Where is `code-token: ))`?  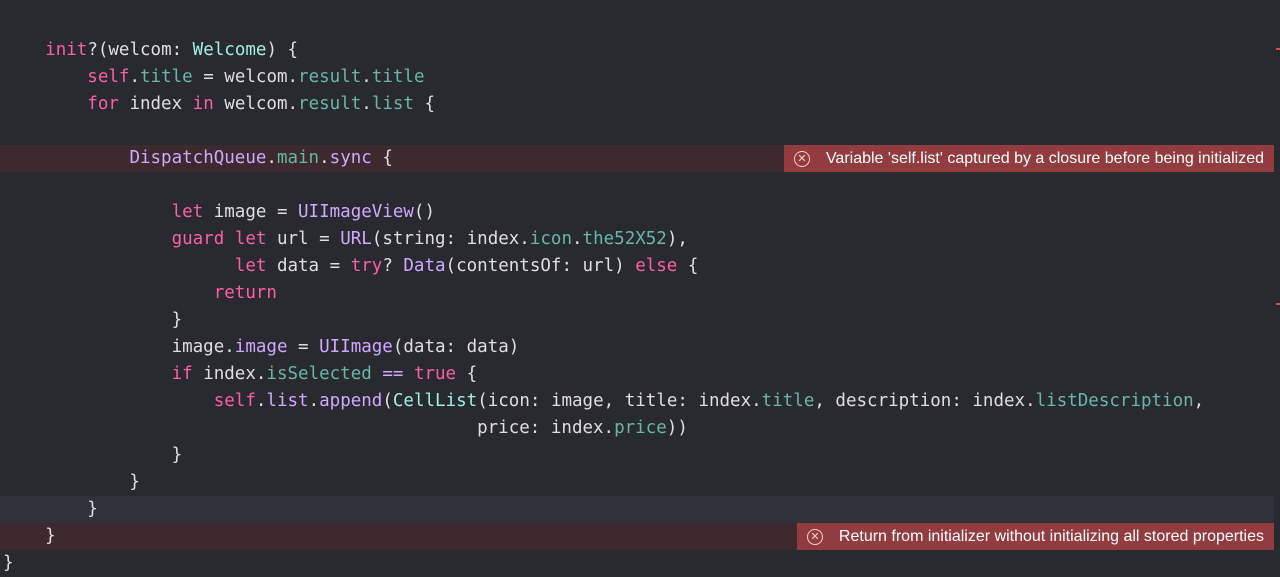 code-token: )) is located at coordinates (677, 428).